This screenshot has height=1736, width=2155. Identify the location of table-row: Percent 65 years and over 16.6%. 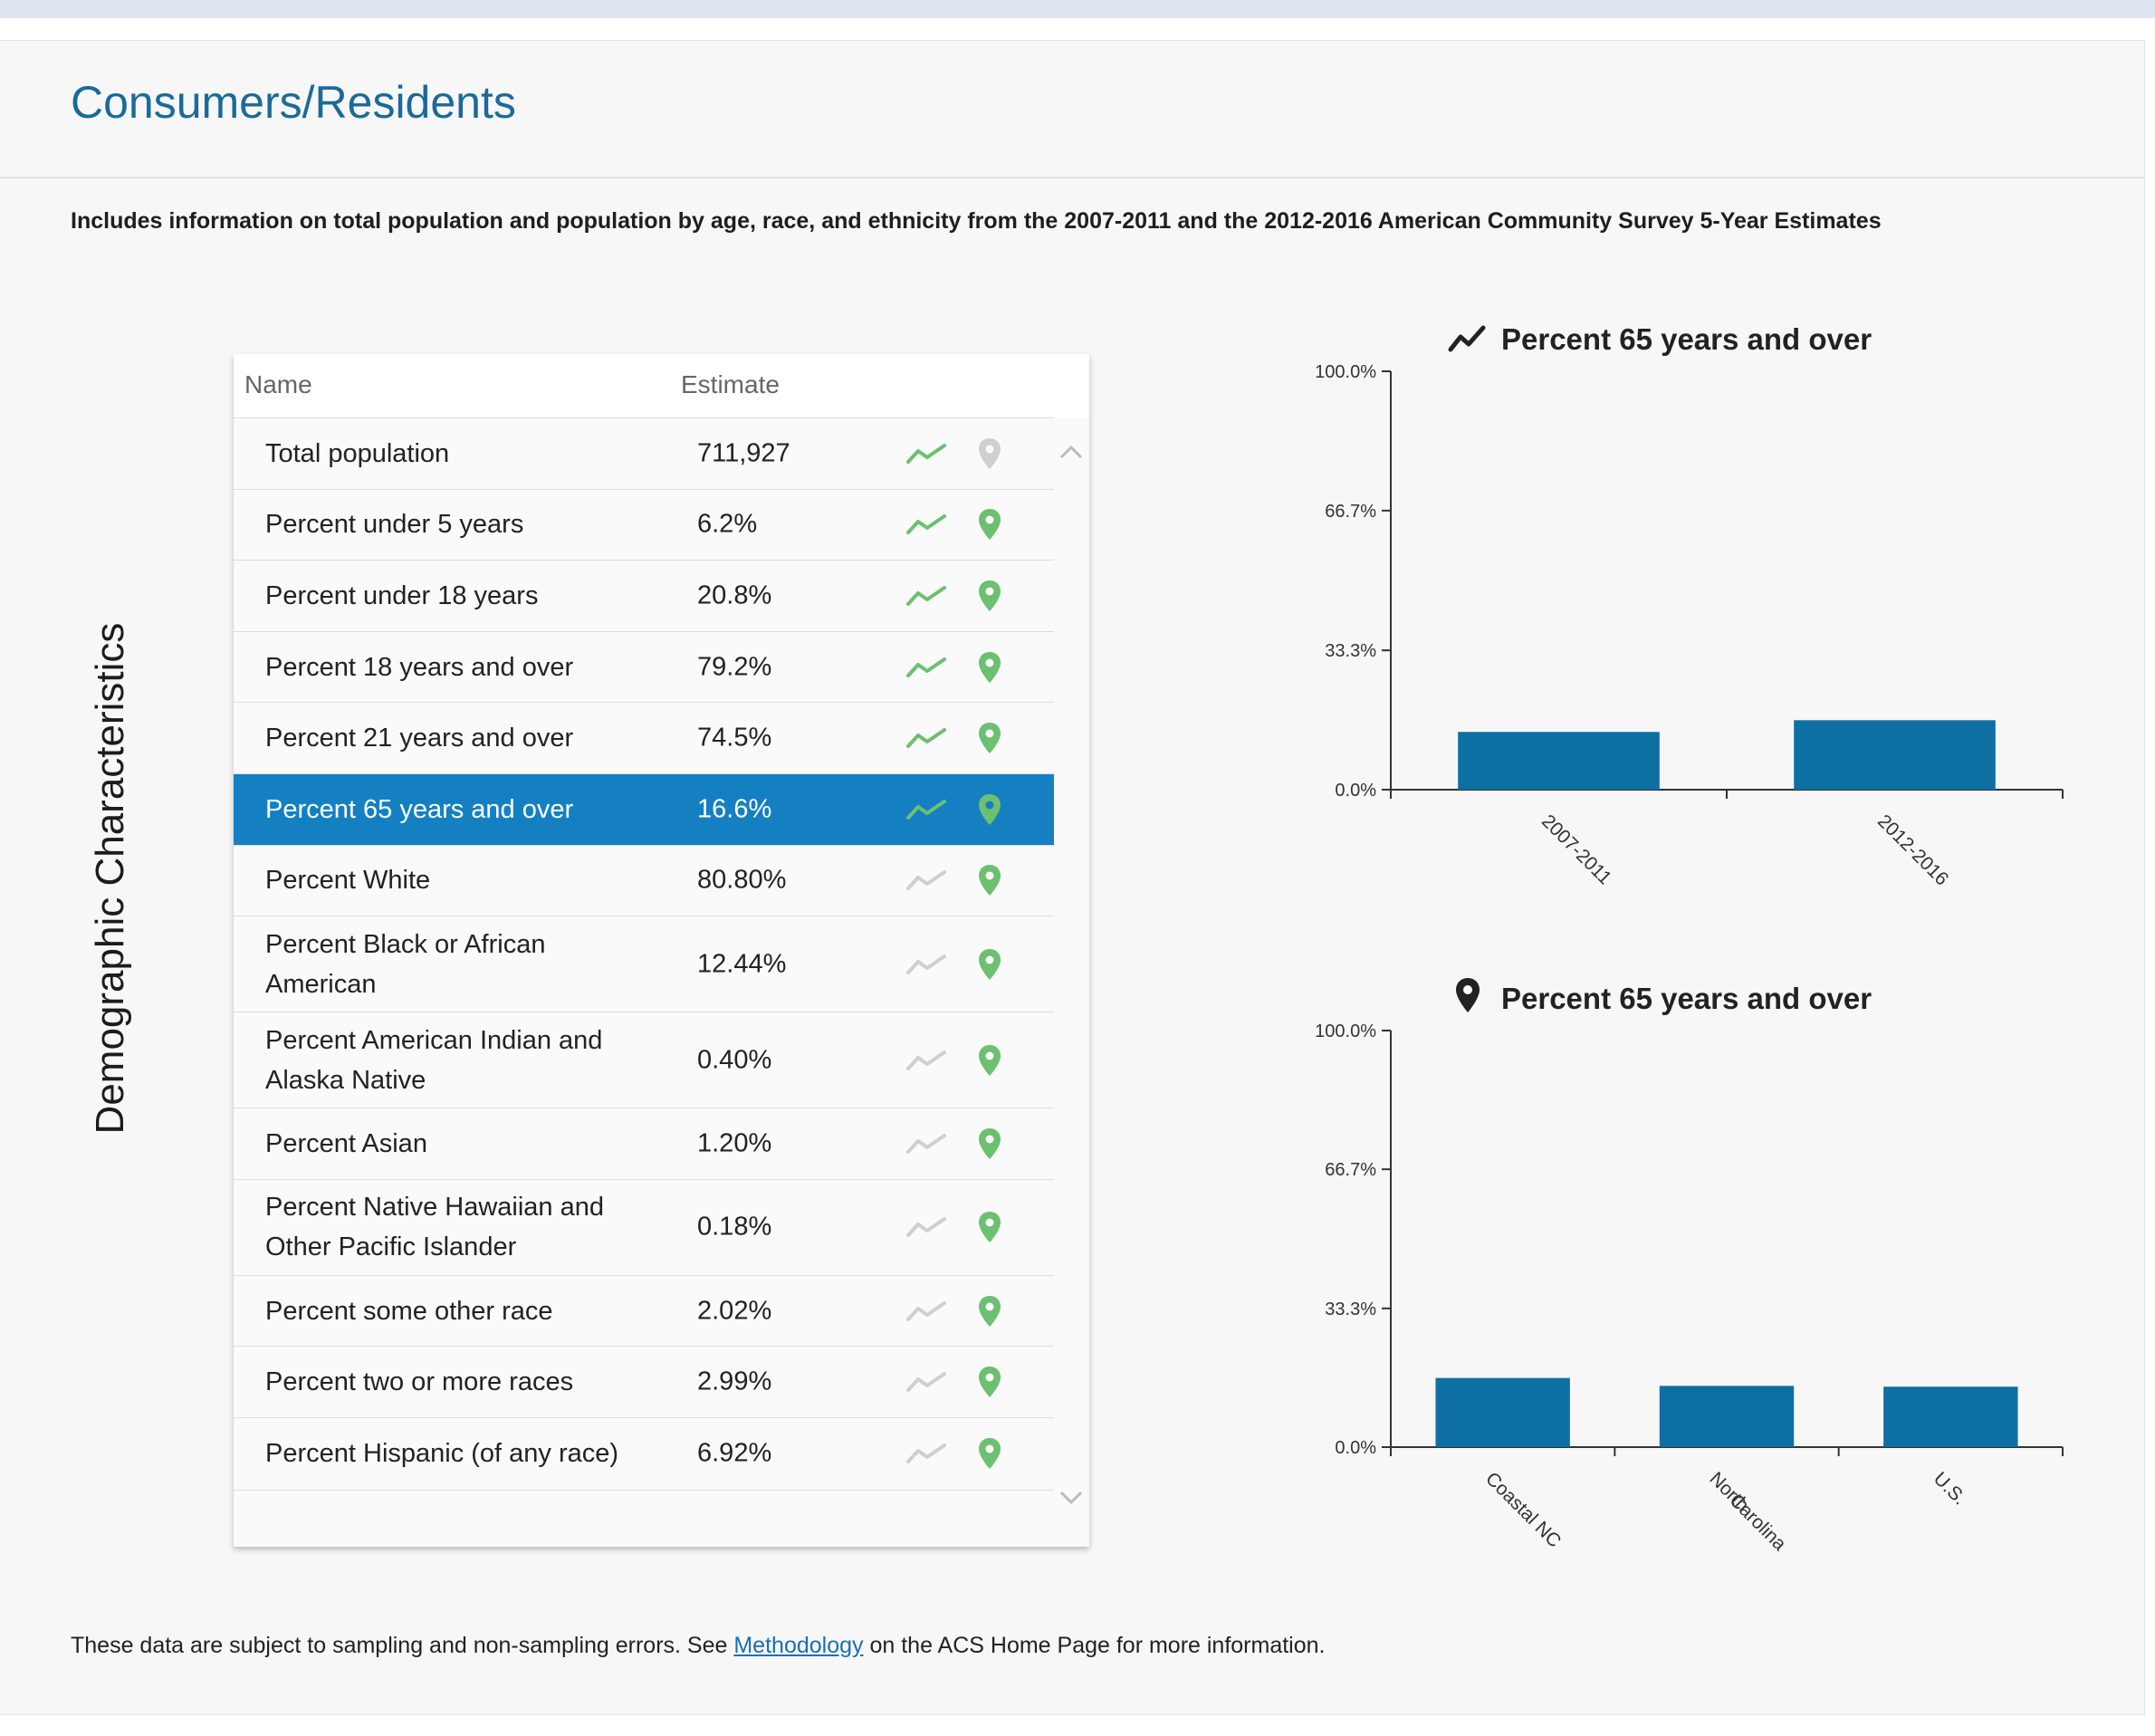
(644, 808).